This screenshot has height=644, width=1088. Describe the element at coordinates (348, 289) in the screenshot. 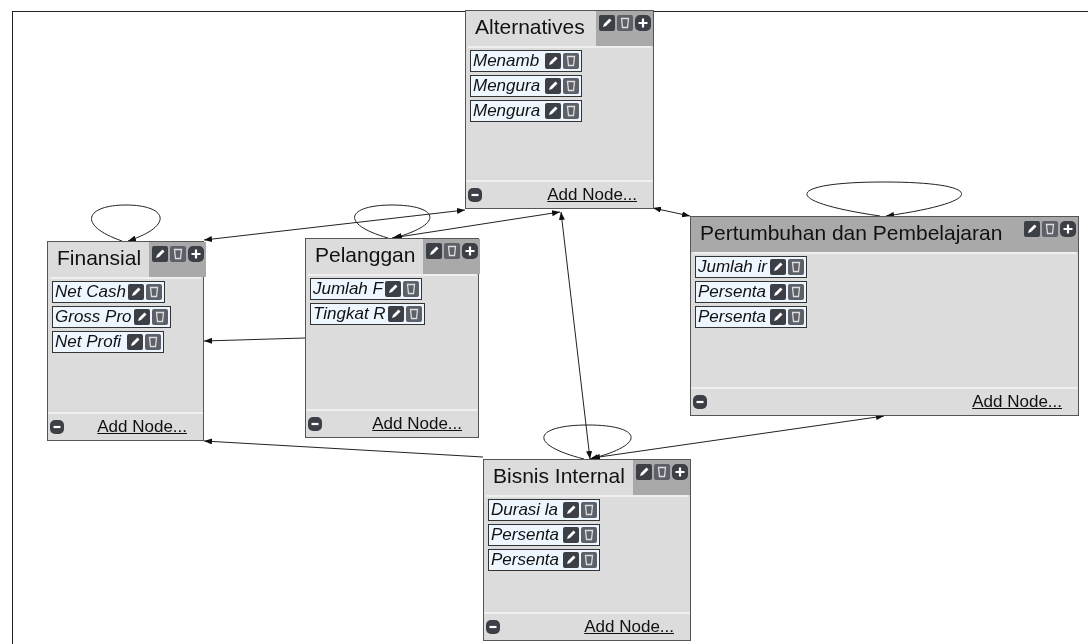

I see `indicator-label: Jumlah F` at that location.